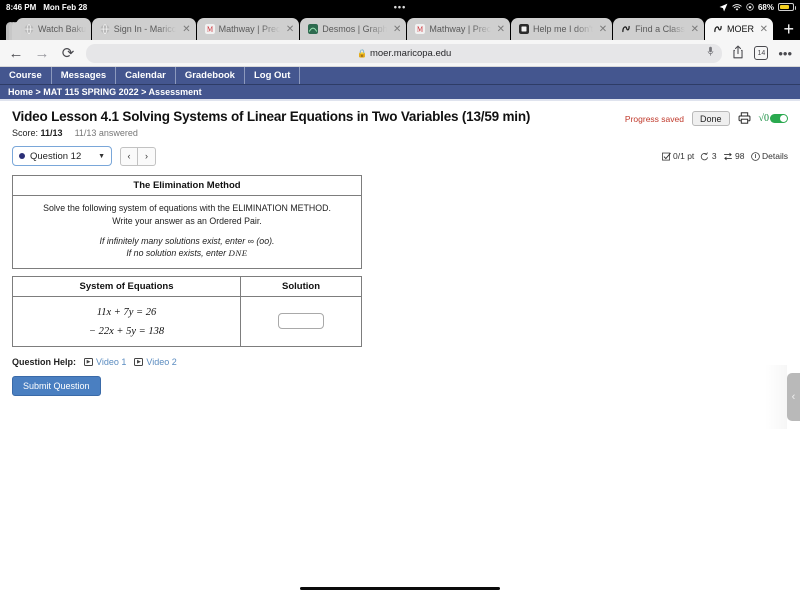 Image resolution: width=800 pixels, height=600 pixels. What do you see at coordinates (210, 75) in the screenshot?
I see `site-nav-item-gradebook: Gradebook` at bounding box center [210, 75].